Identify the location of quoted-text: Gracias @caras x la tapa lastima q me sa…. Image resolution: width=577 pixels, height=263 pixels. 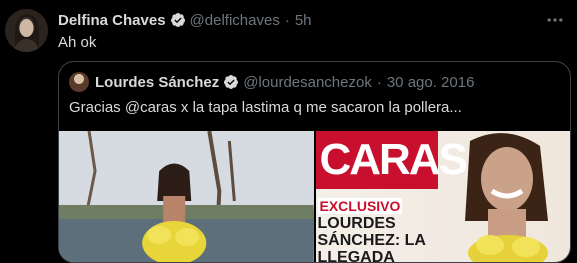
(265, 107).